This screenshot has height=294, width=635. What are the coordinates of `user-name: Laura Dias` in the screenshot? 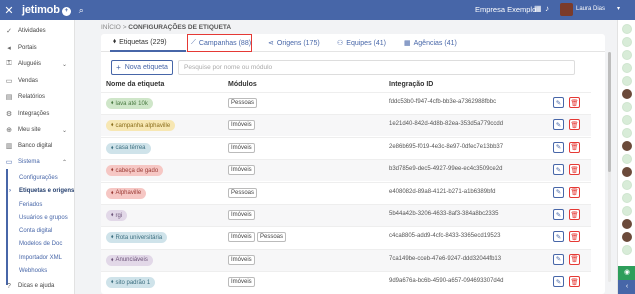 It's located at (590, 9).